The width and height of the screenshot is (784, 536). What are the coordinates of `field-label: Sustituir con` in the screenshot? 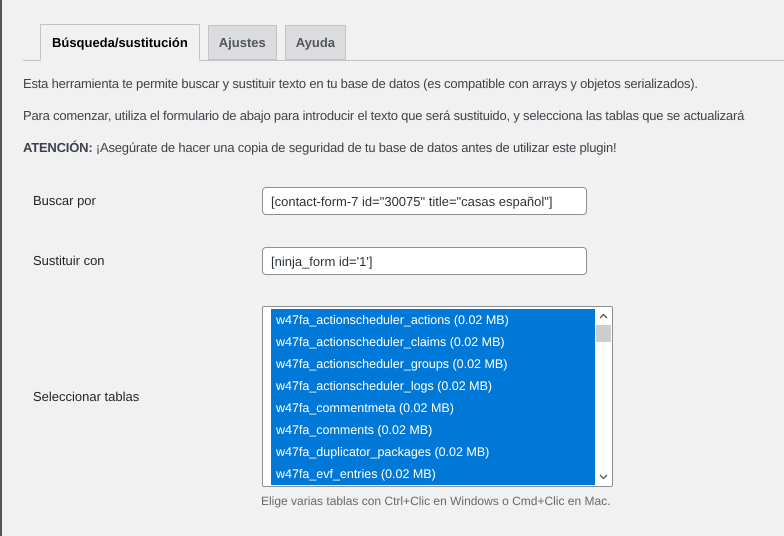 It's located at (69, 261).